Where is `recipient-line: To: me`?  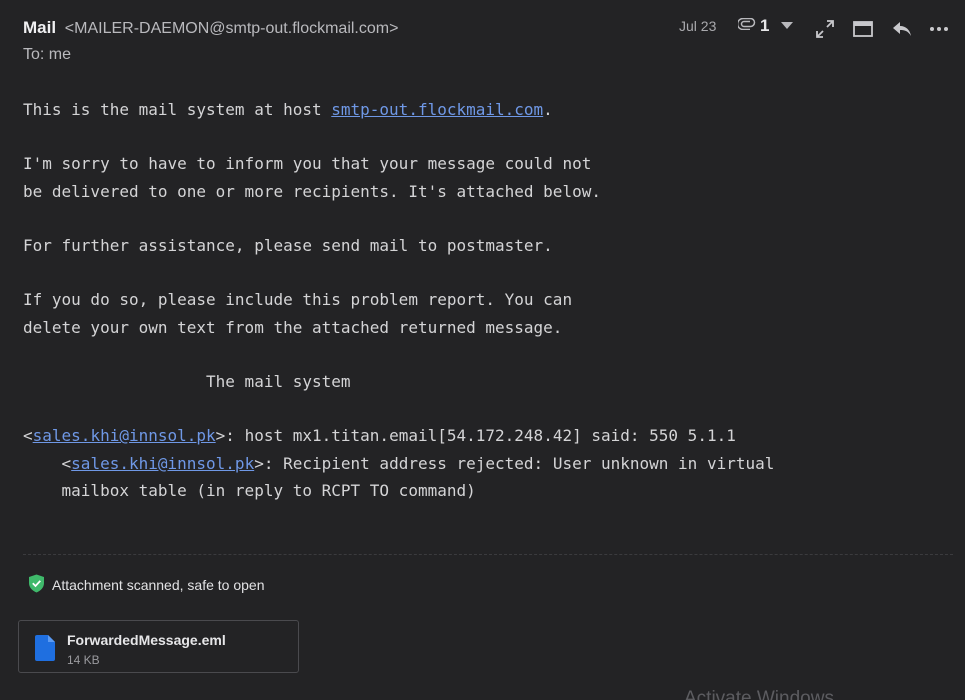
recipient-line: To: me is located at coordinates (47, 54).